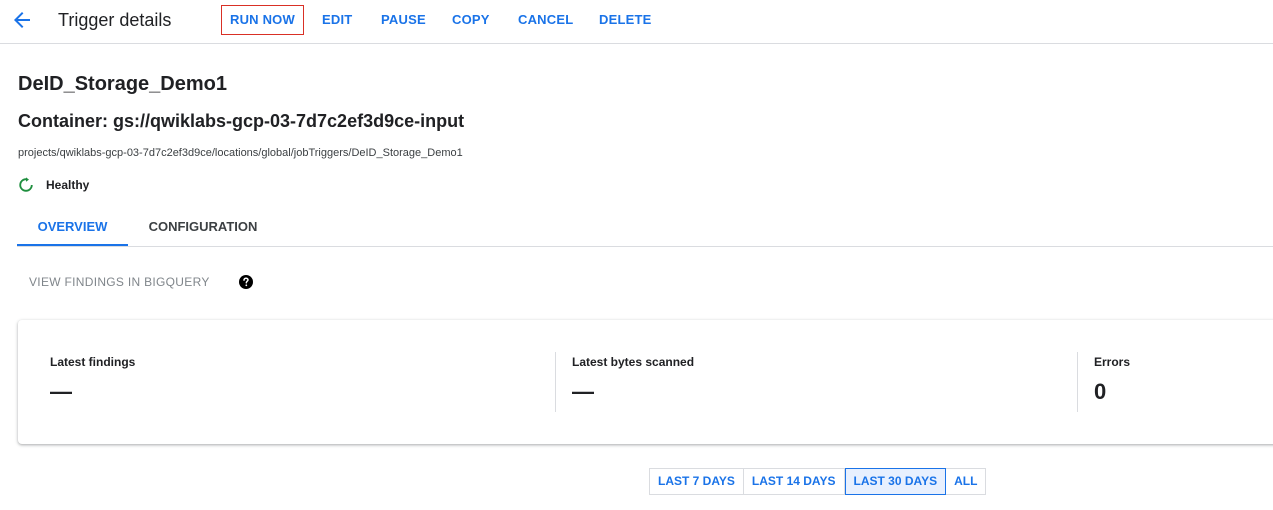 The width and height of the screenshot is (1273, 510). What do you see at coordinates (633, 362) in the screenshot?
I see `latest-bytes-label: Latest bytes scanned` at bounding box center [633, 362].